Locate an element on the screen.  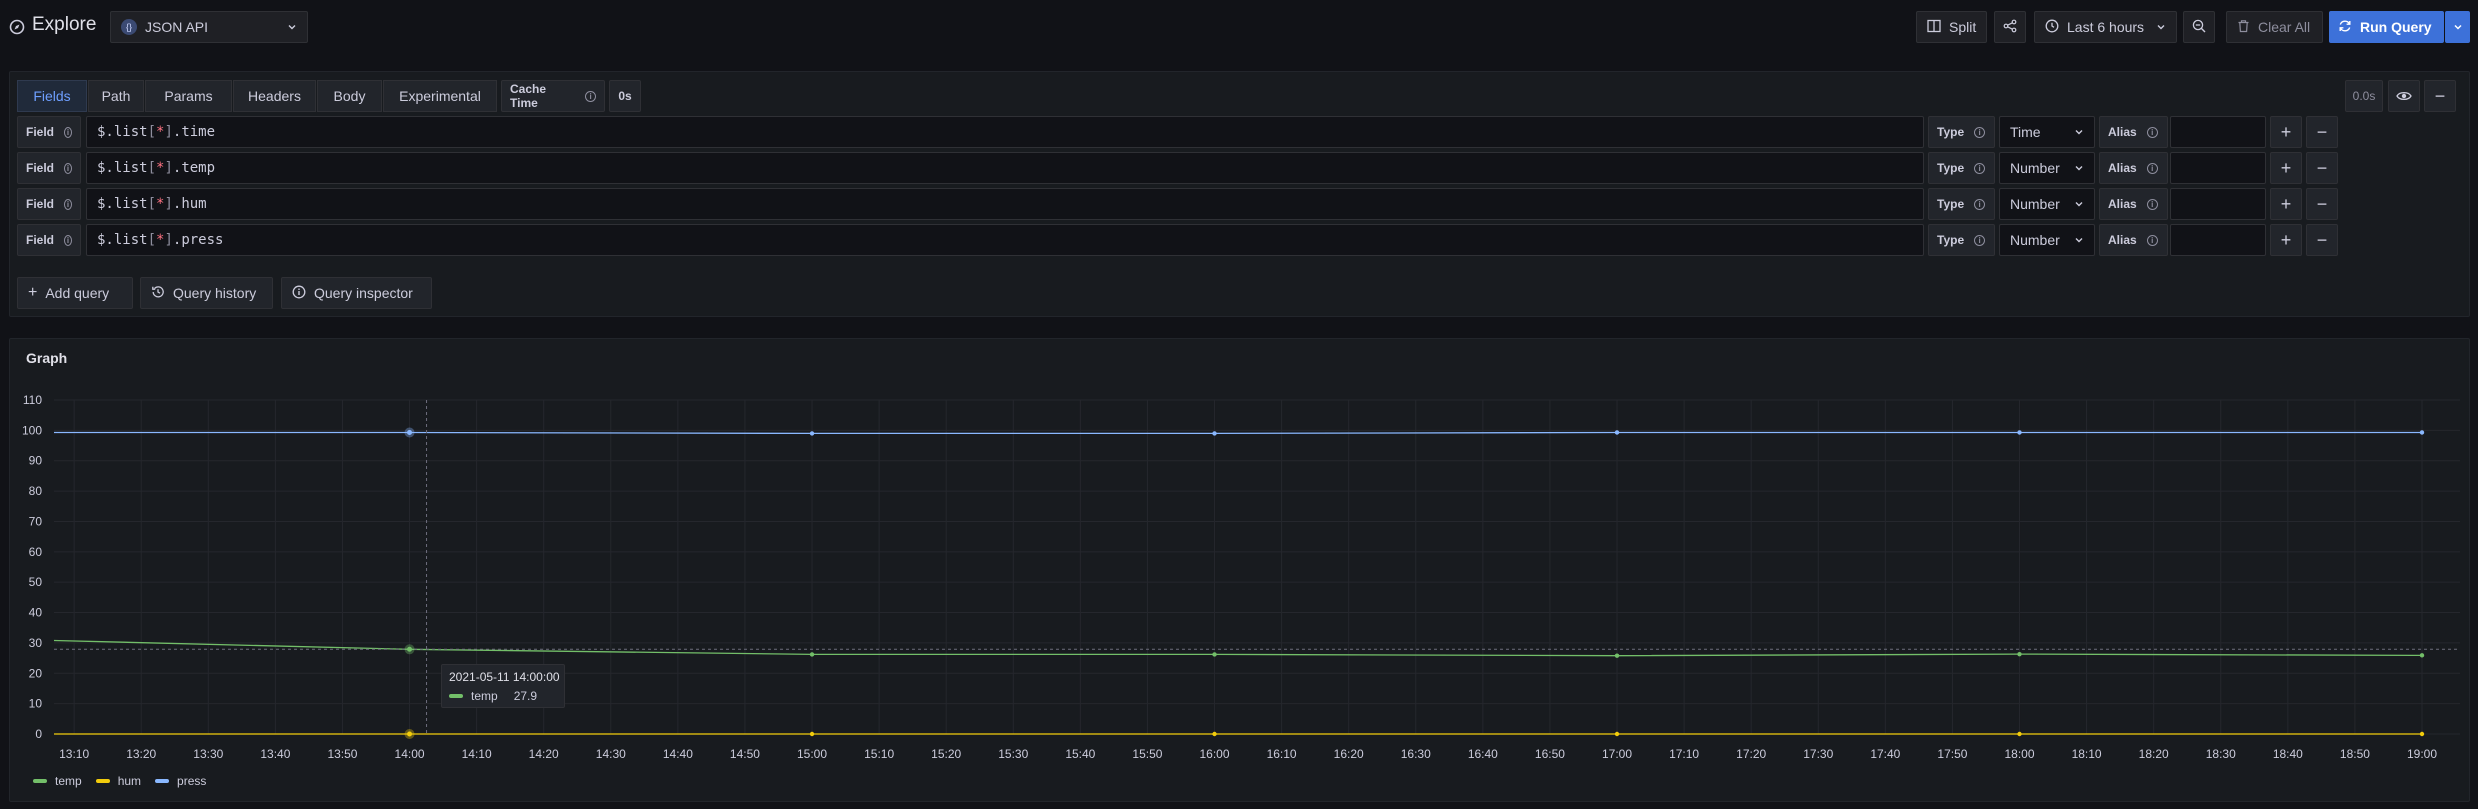
field-path-input: $.list[*] .press is located at coordinates (1005, 240).